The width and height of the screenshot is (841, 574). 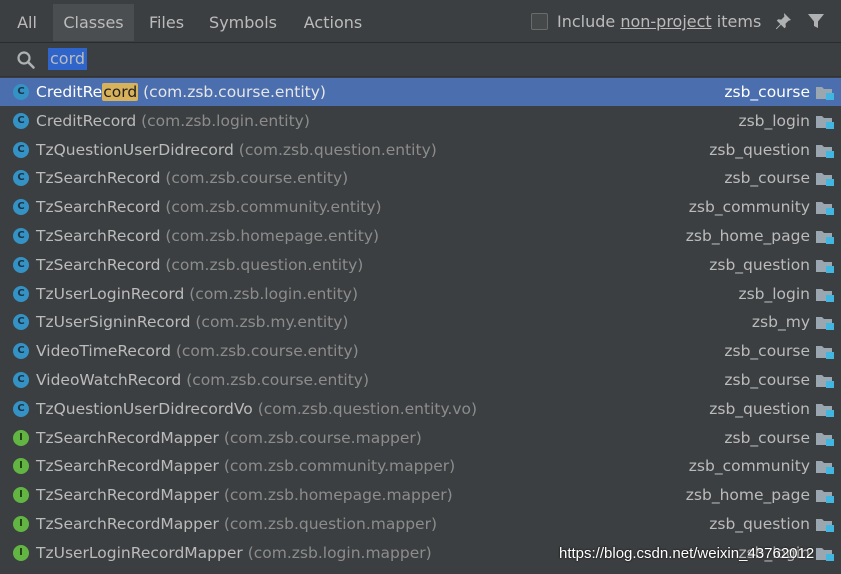 I want to click on class-name: VideoTimeRecord, so click(x=103, y=351).